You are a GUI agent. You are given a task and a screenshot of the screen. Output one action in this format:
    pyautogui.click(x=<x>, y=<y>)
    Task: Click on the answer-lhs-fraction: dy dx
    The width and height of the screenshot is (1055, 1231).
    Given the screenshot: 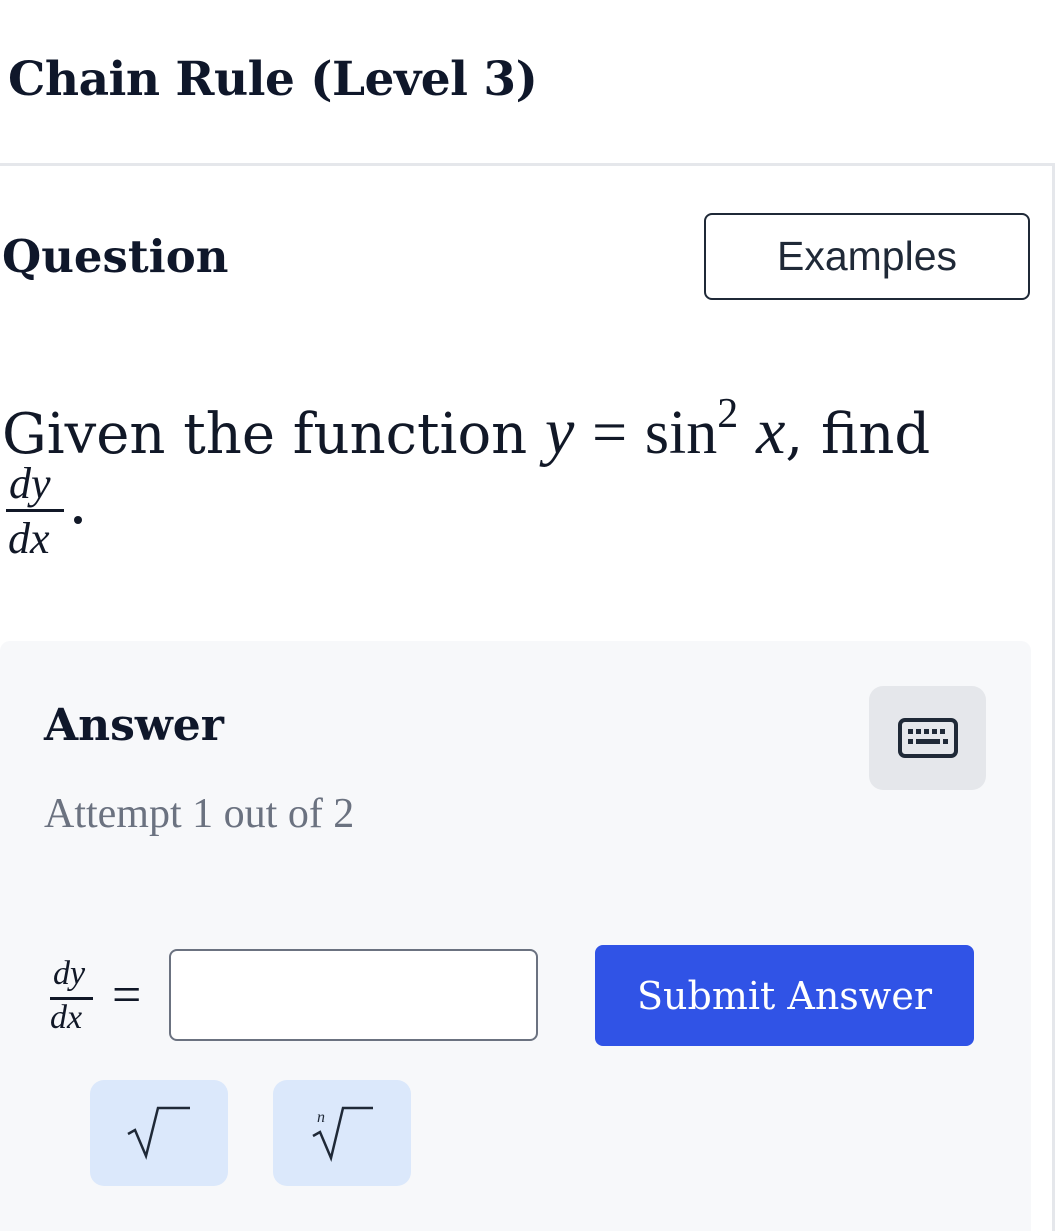 What is the action you would take?
    pyautogui.click(x=72, y=997)
    